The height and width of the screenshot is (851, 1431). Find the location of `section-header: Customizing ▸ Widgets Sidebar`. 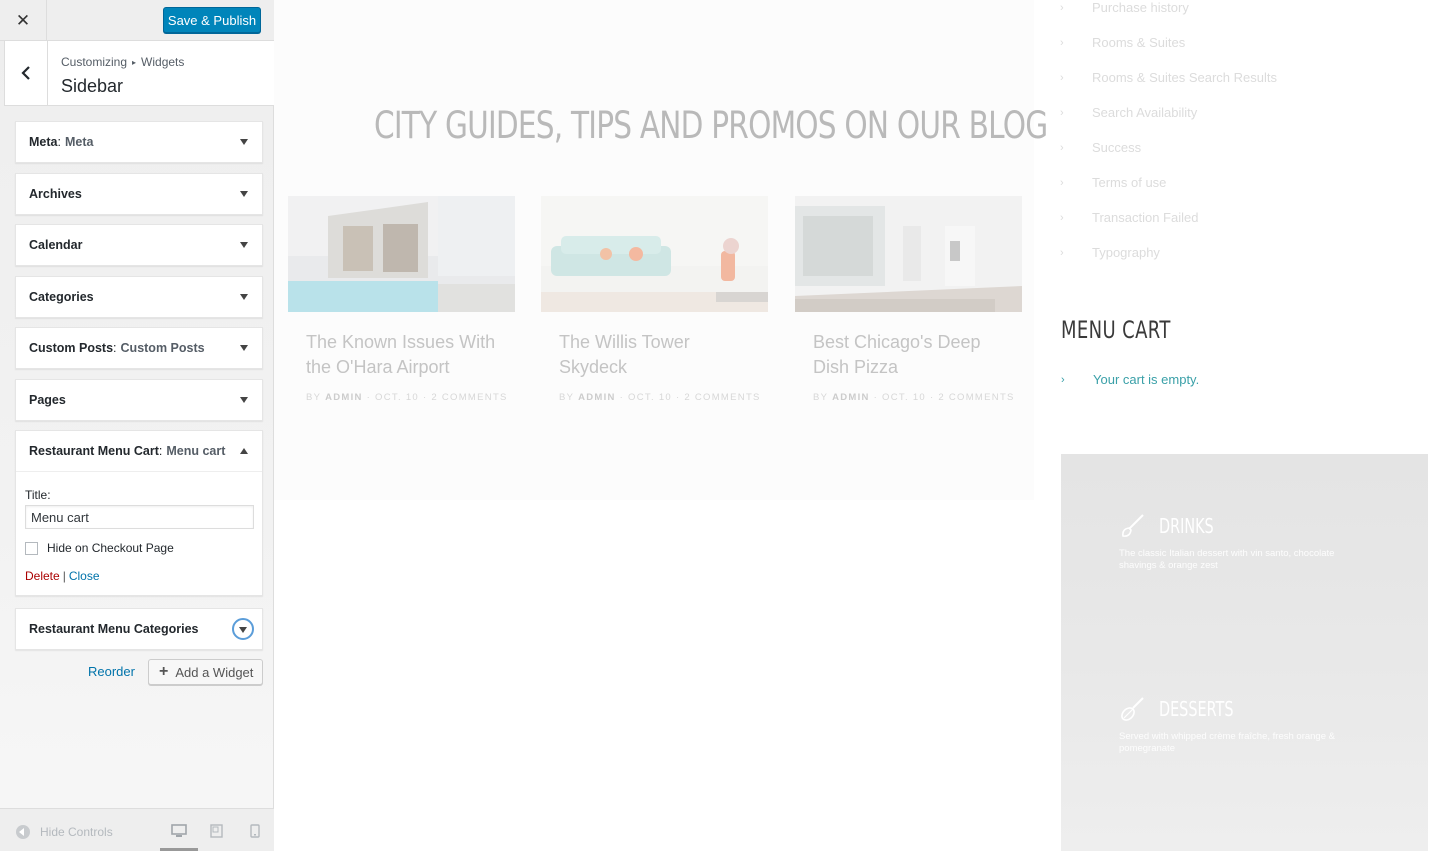

section-header: Customizing ▸ Widgets Sidebar is located at coordinates (139, 73).